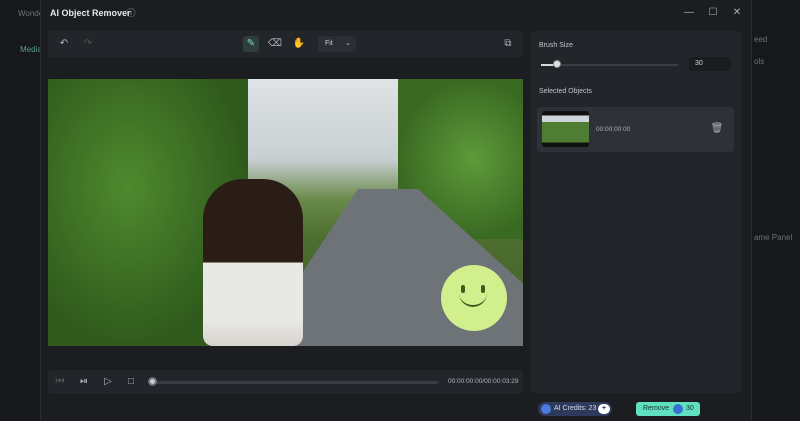 The height and width of the screenshot is (421, 800). Describe the element at coordinates (761, 39) in the screenshot. I see `bg-header: eed` at that location.